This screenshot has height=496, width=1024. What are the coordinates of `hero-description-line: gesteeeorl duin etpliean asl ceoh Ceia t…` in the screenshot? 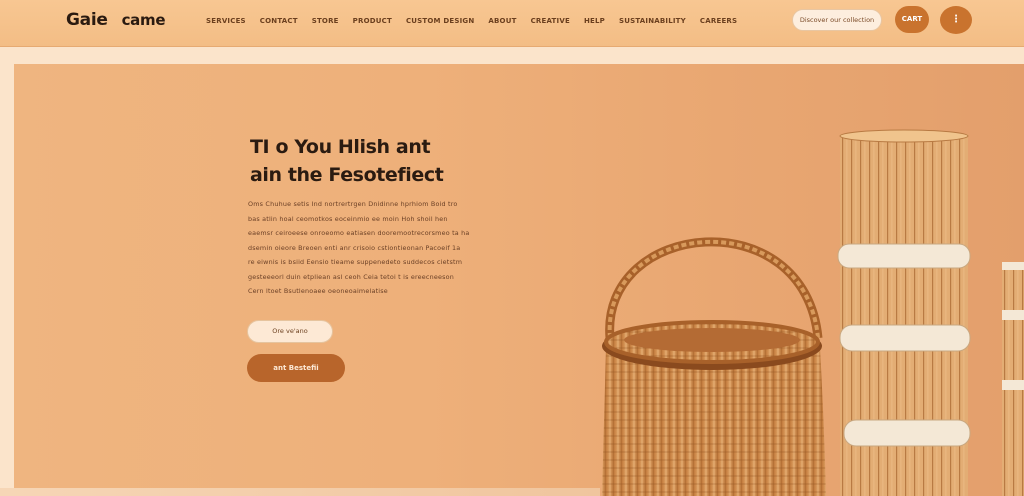 It's located at (351, 276).